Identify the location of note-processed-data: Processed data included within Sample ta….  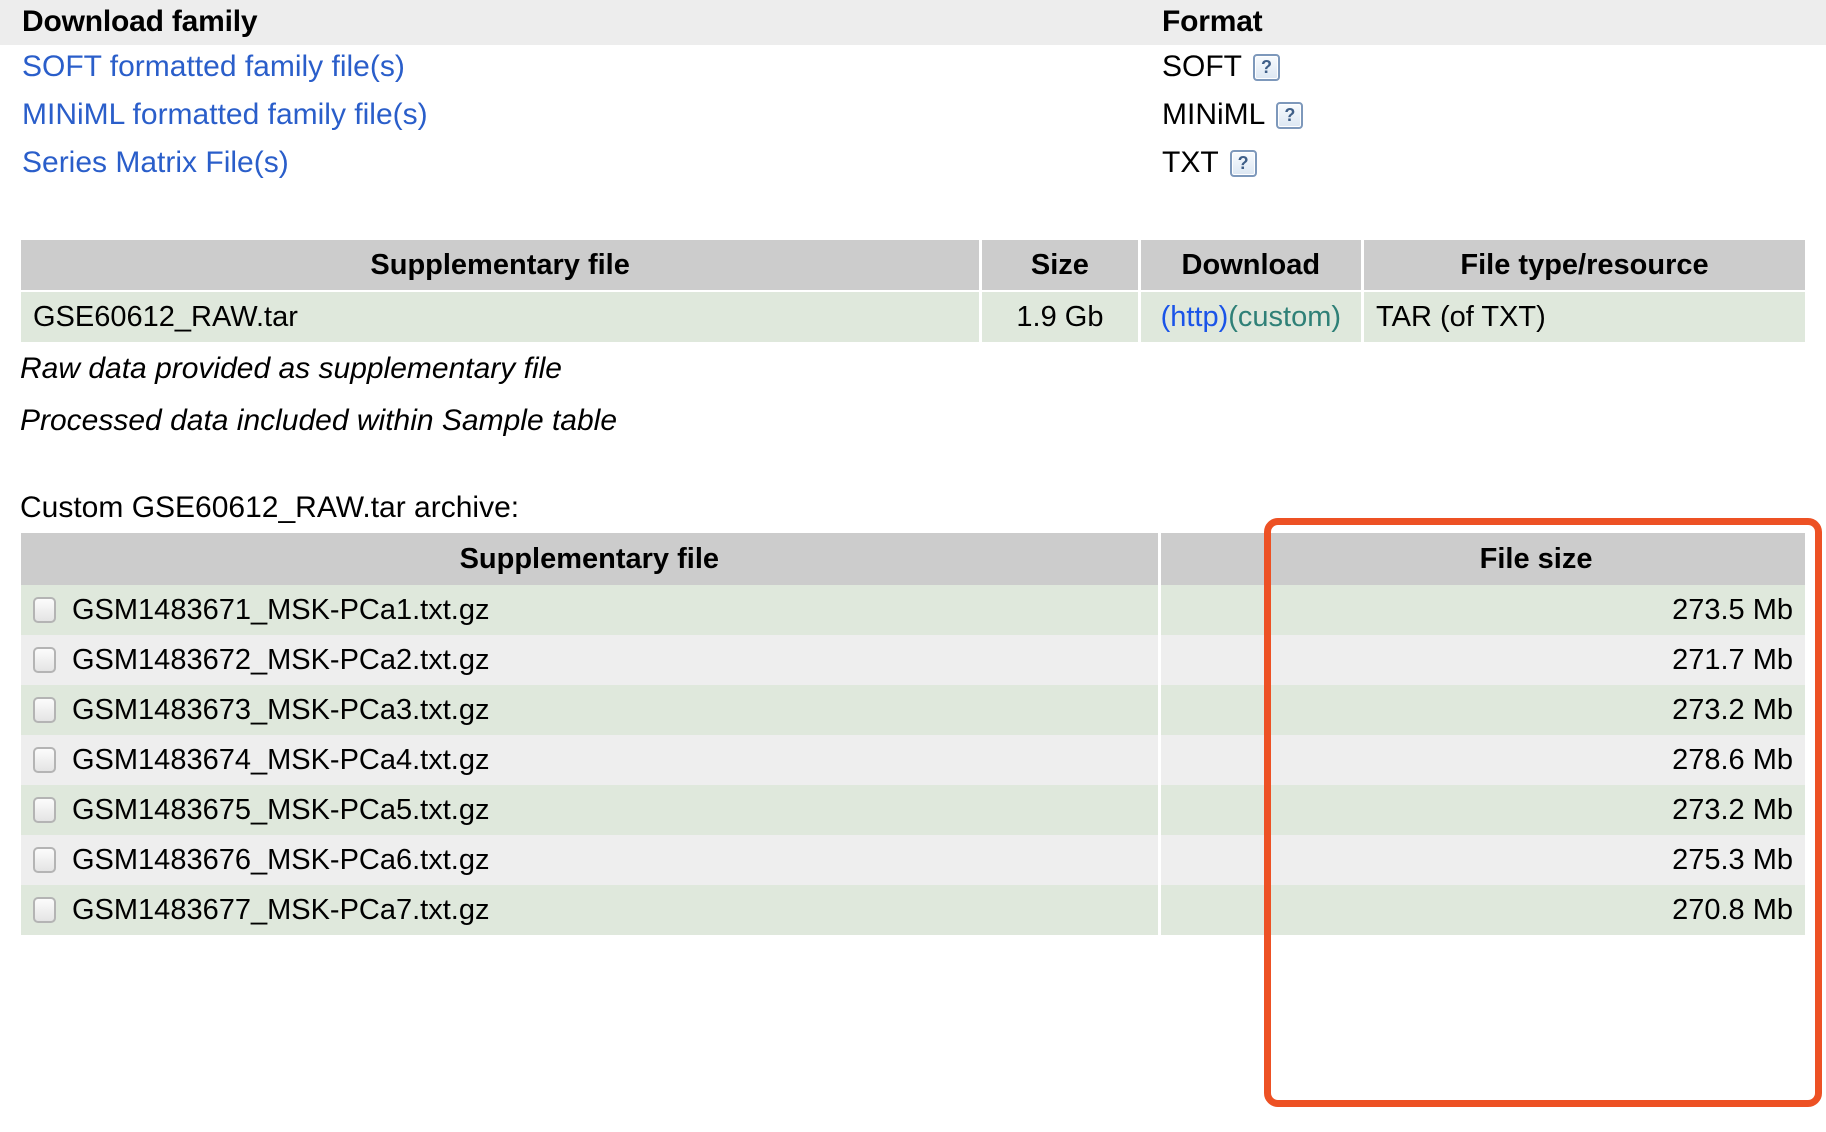
(319, 420).